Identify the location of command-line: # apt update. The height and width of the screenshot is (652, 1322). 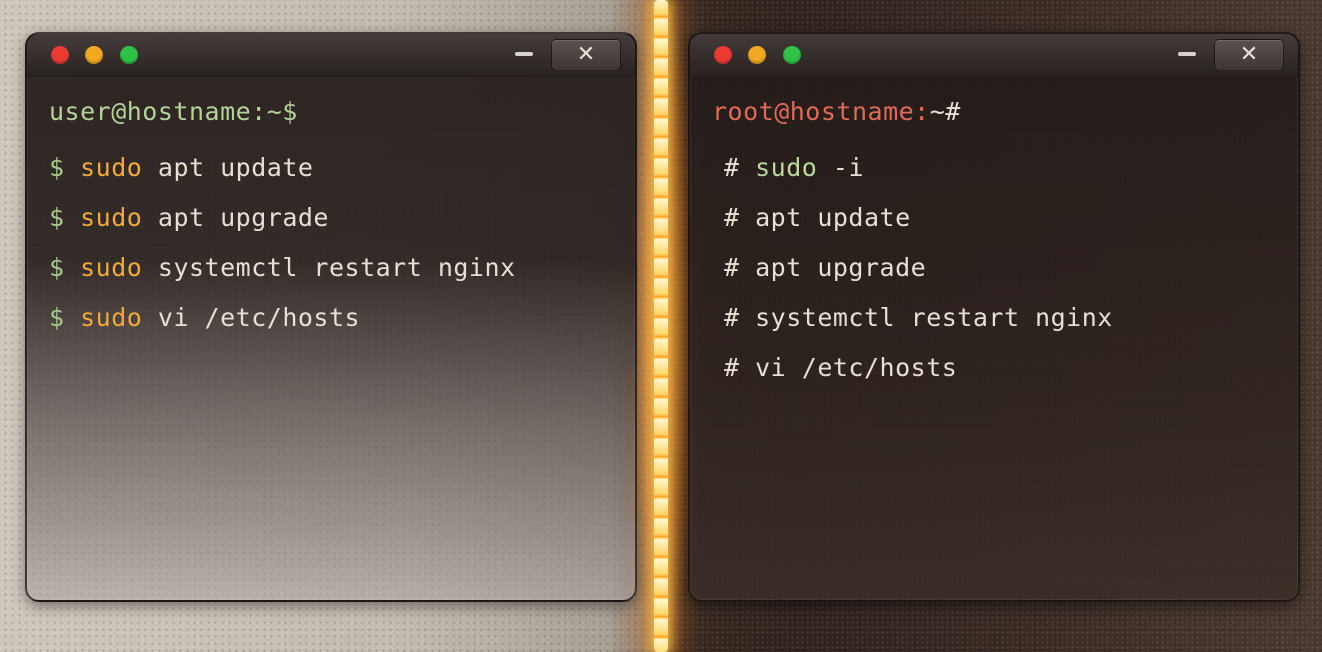
(1005, 228).